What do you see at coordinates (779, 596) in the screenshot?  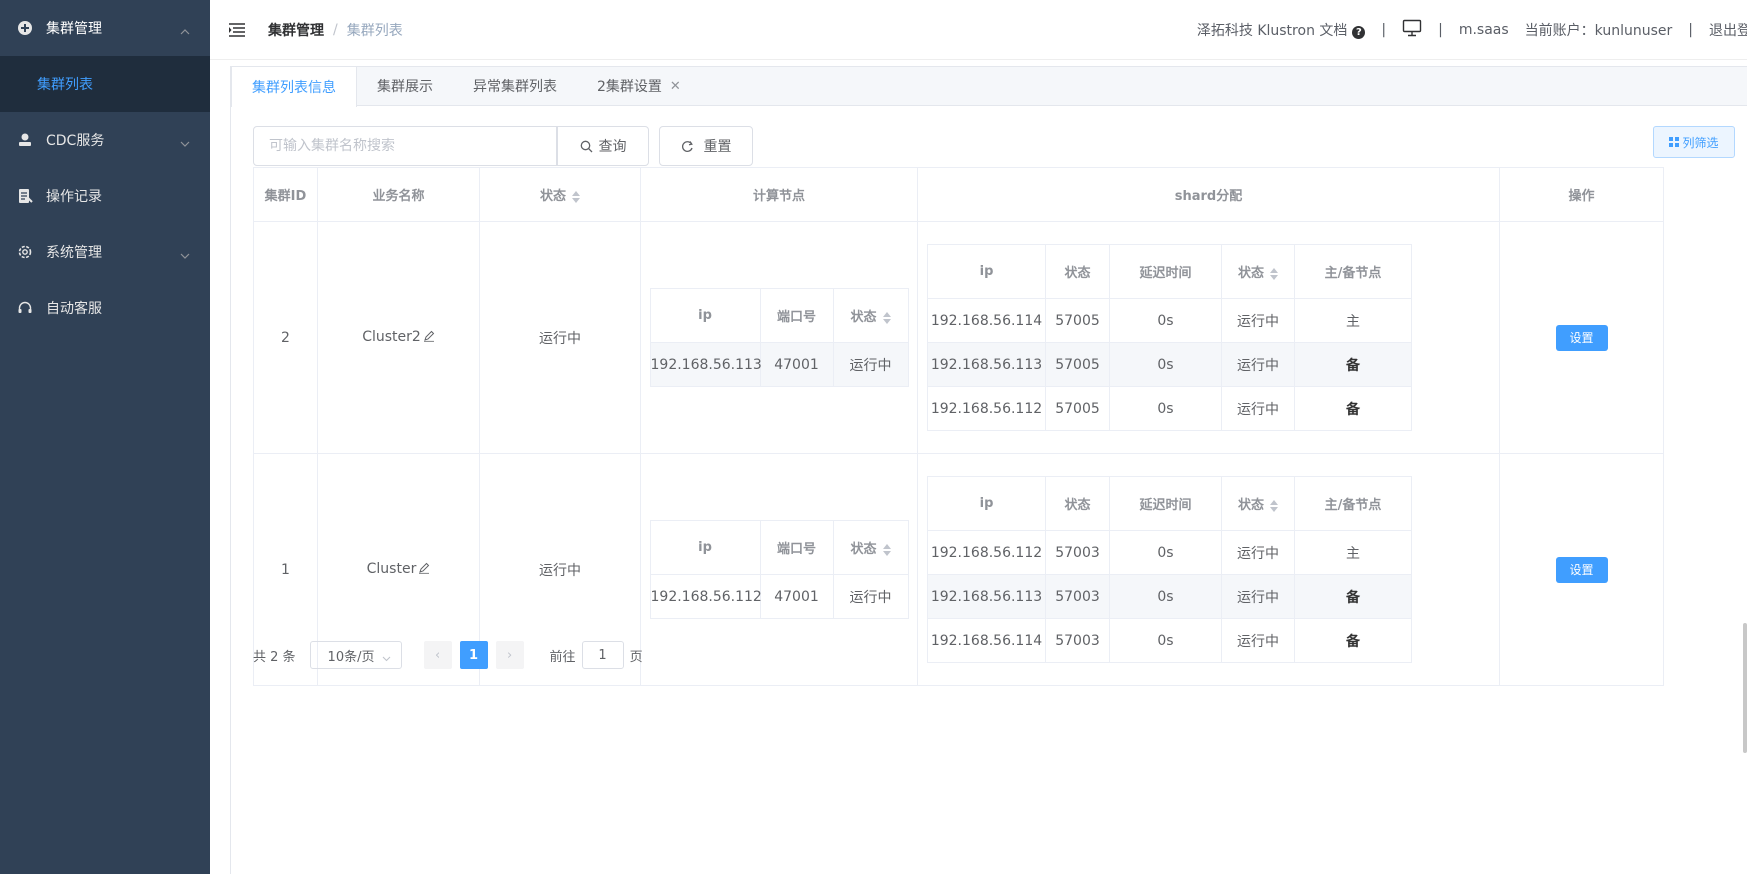 I see `table-row: 192.168.56.112 47001 运行中` at bounding box center [779, 596].